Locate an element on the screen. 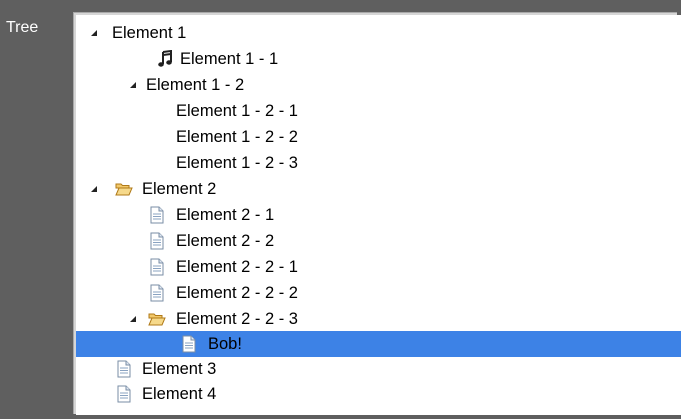  tree-row-element-2-1: Element 2 - 1 is located at coordinates (378, 215).